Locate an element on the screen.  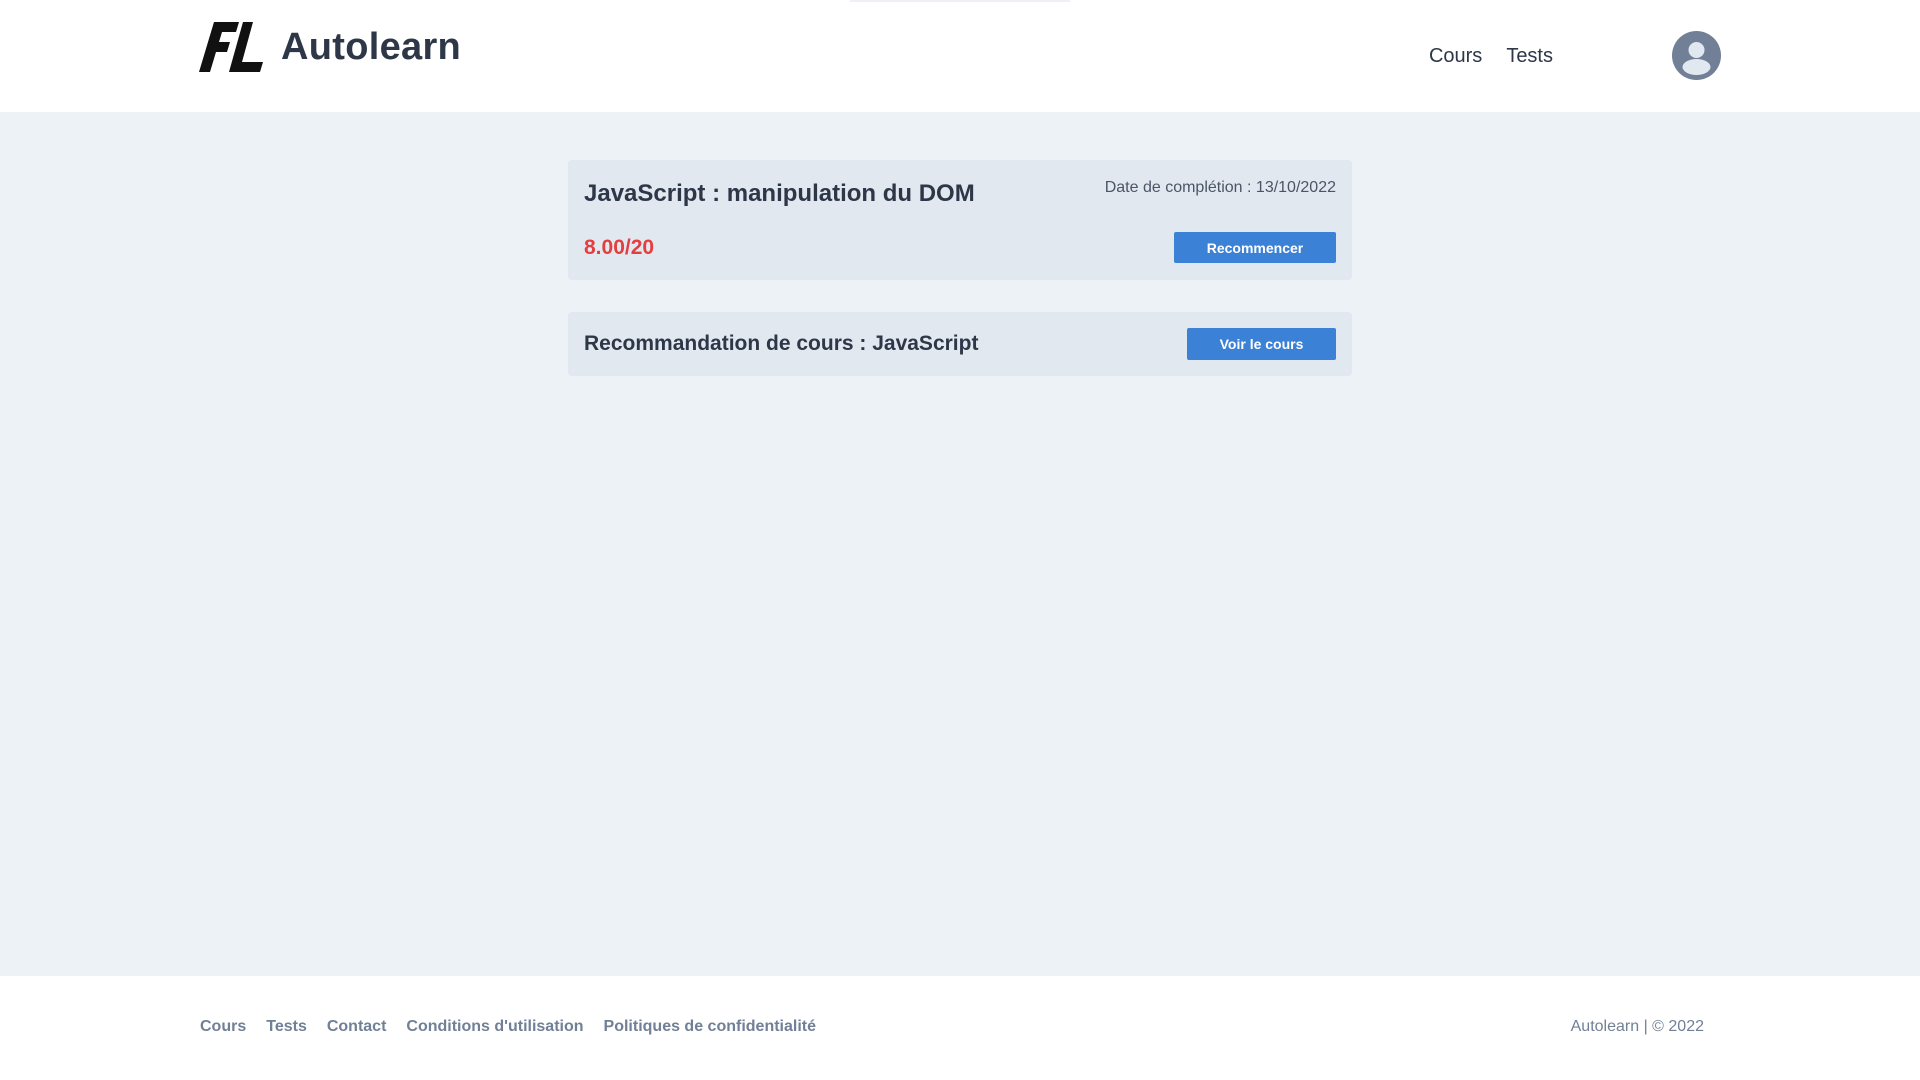
restart-button: Recommencer is located at coordinates (1255, 247).